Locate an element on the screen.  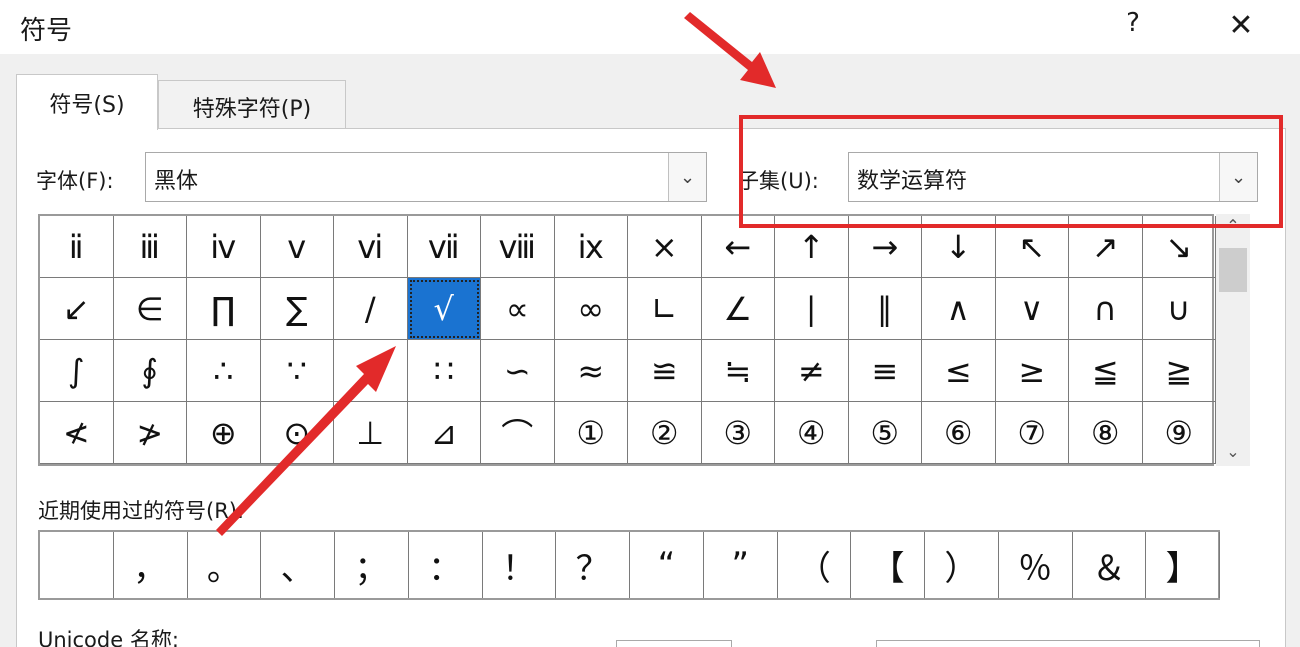
symbol-cell: ⑥ is located at coordinates (959, 433).